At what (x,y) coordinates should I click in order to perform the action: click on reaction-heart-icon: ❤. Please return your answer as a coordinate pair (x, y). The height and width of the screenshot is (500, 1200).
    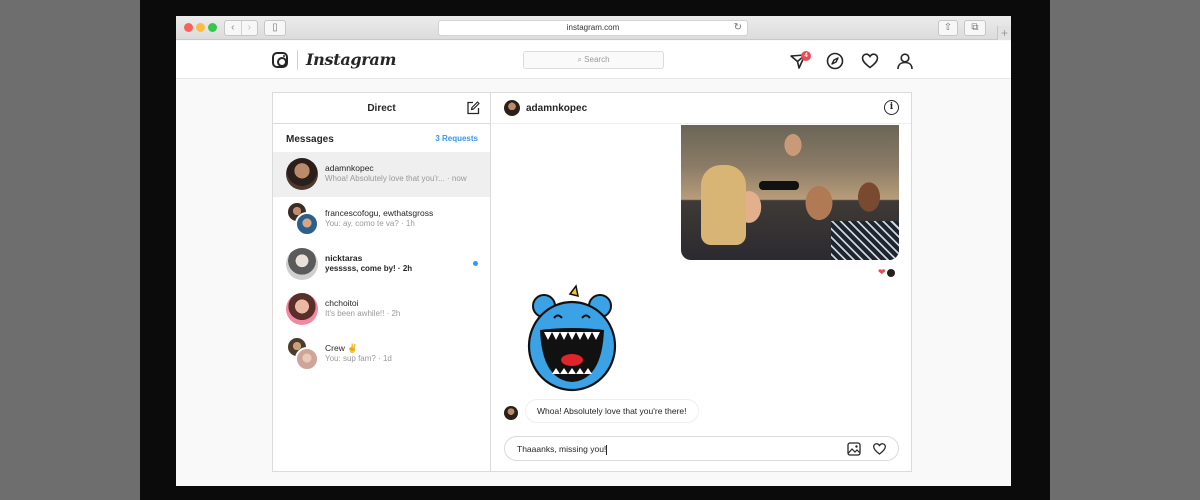
    Looking at the image, I should click on (882, 272).